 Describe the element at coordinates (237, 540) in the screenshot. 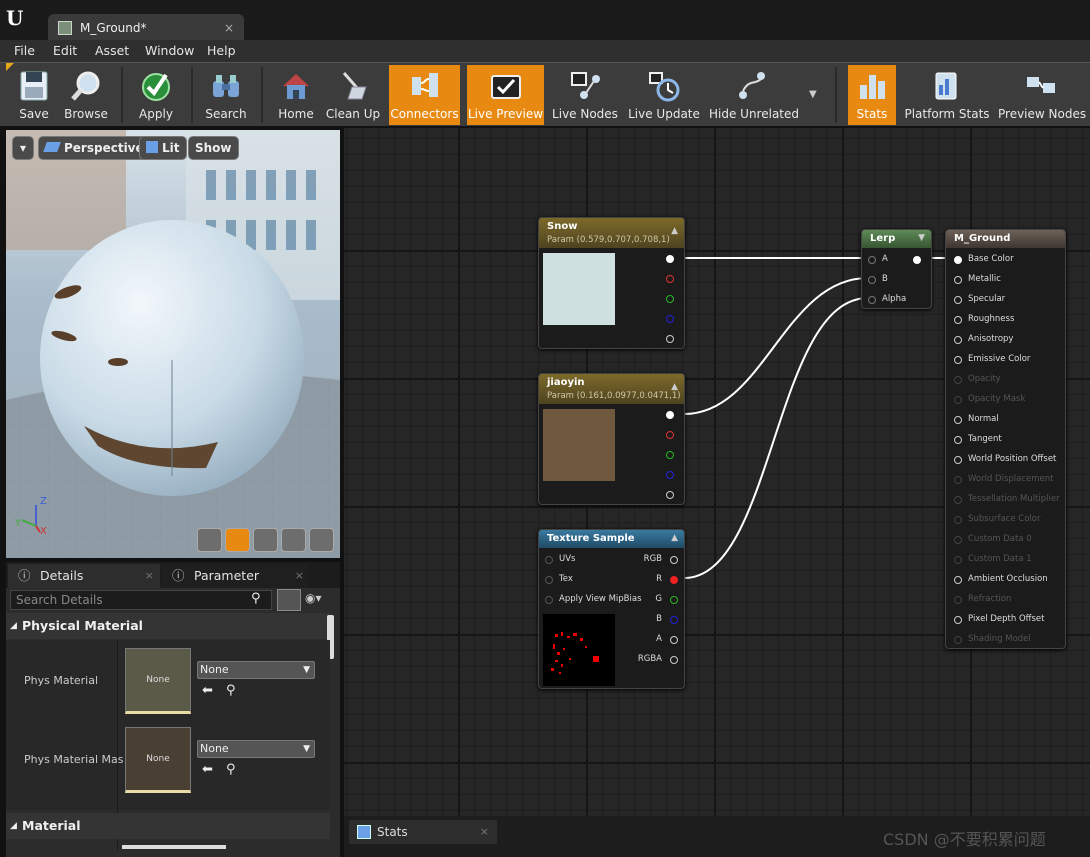

I see `preview-sphere-icon` at that location.